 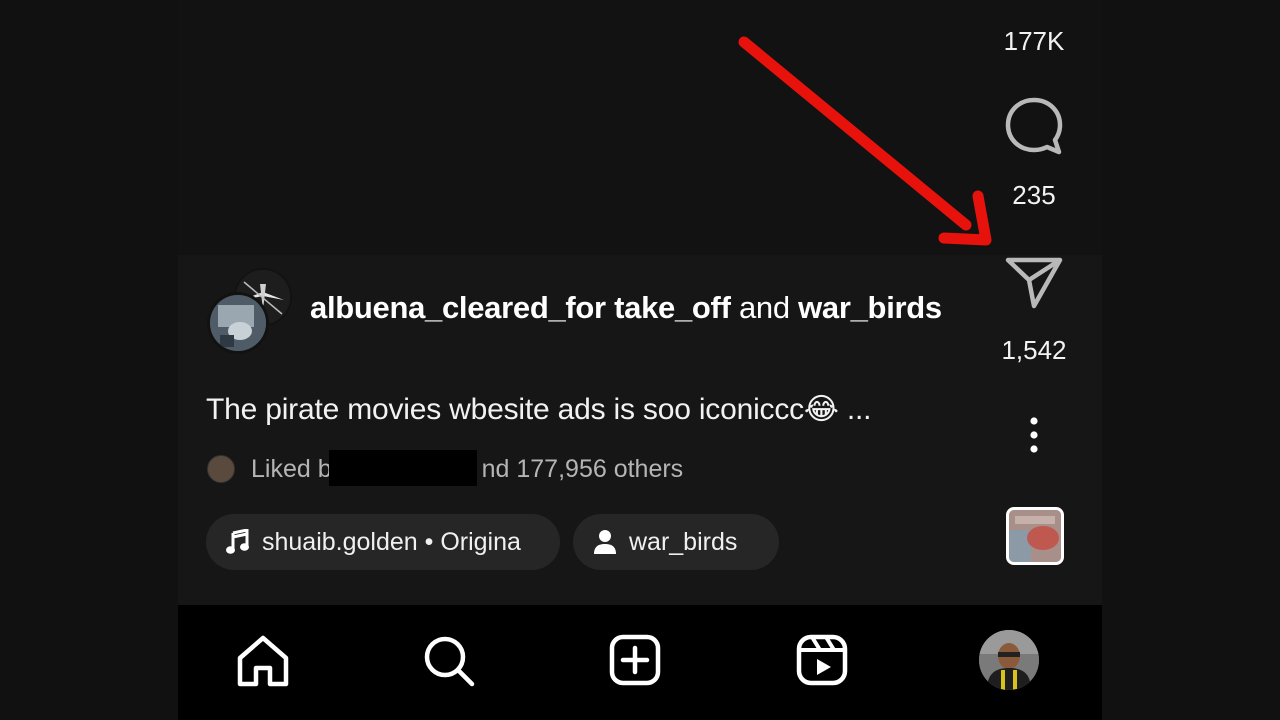 I want to click on audio-pill: shuaib.golden • Origina, so click(x=383, y=542).